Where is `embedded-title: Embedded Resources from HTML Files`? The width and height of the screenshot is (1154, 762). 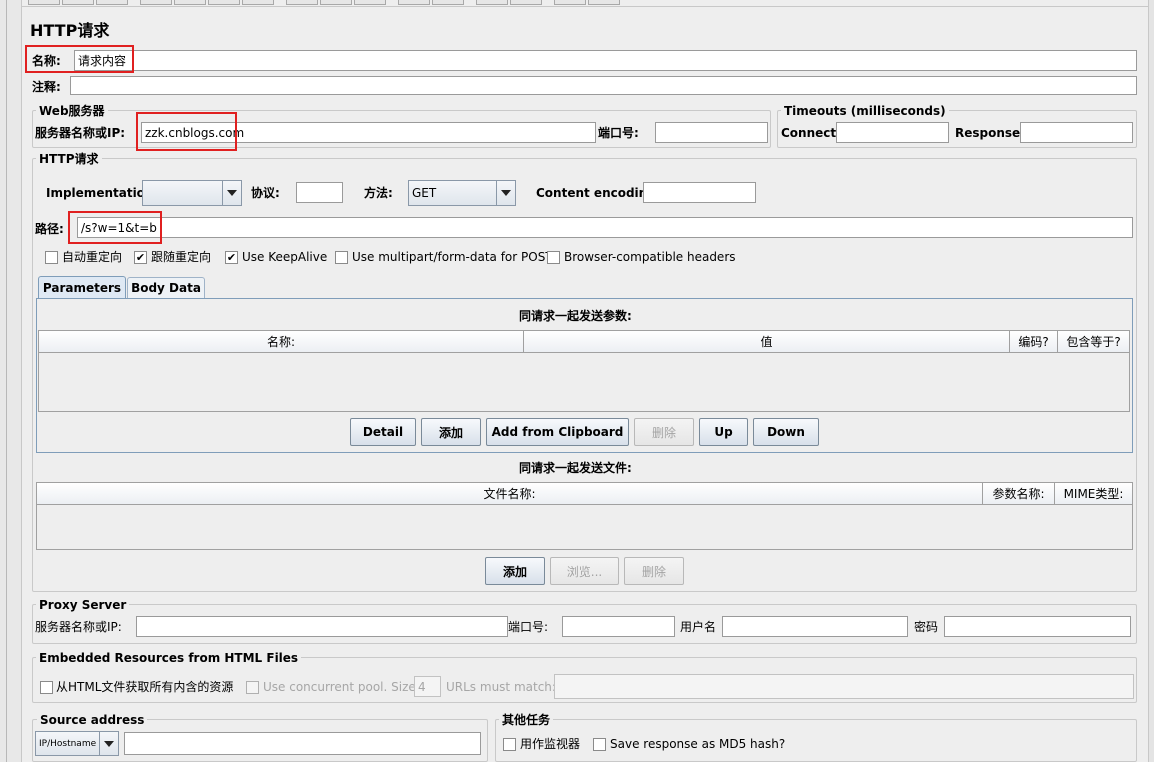
embedded-title: Embedded Resources from HTML Files is located at coordinates (169, 658).